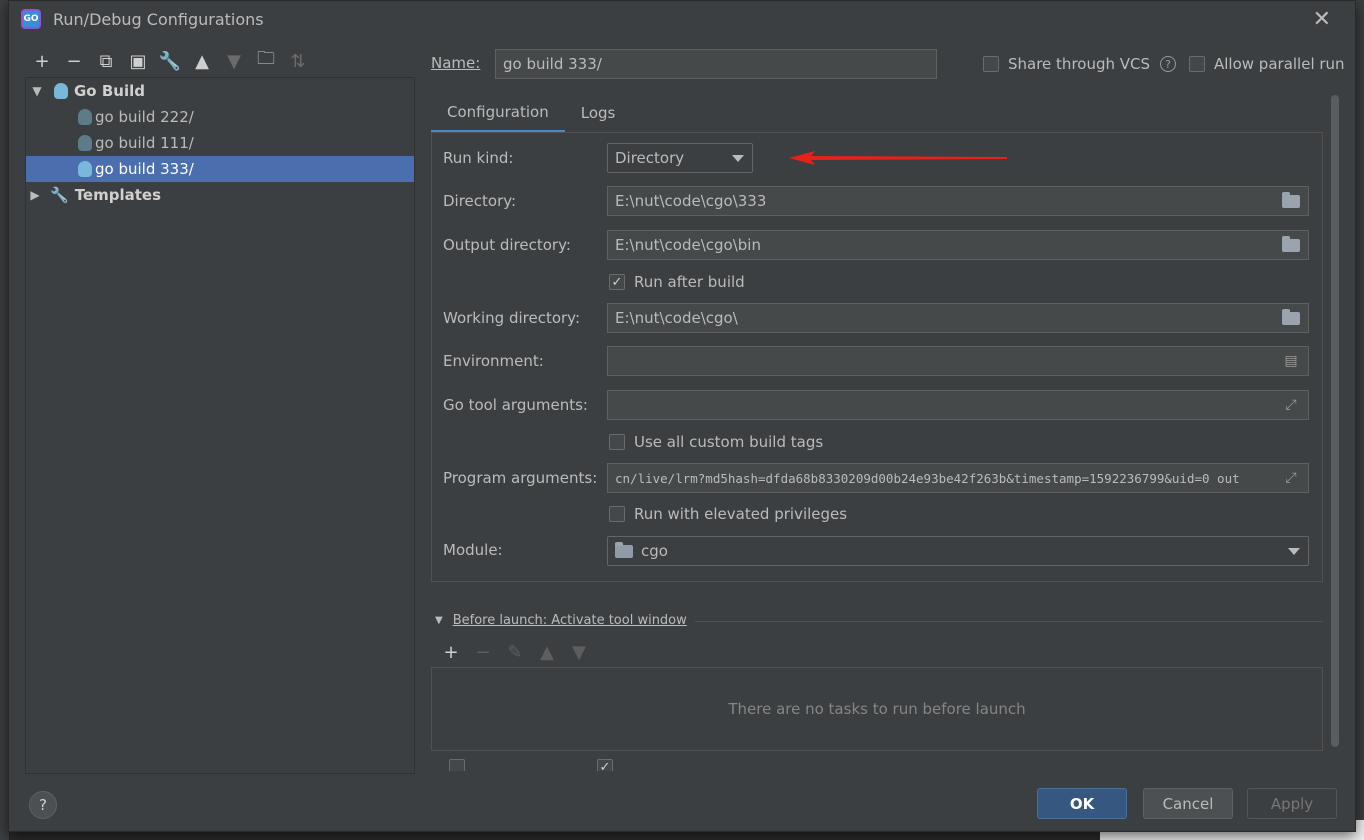 This screenshot has height=840, width=1364. What do you see at coordinates (220, 117) in the screenshot?
I see `tree-item-go-build-222: go build 222/` at bounding box center [220, 117].